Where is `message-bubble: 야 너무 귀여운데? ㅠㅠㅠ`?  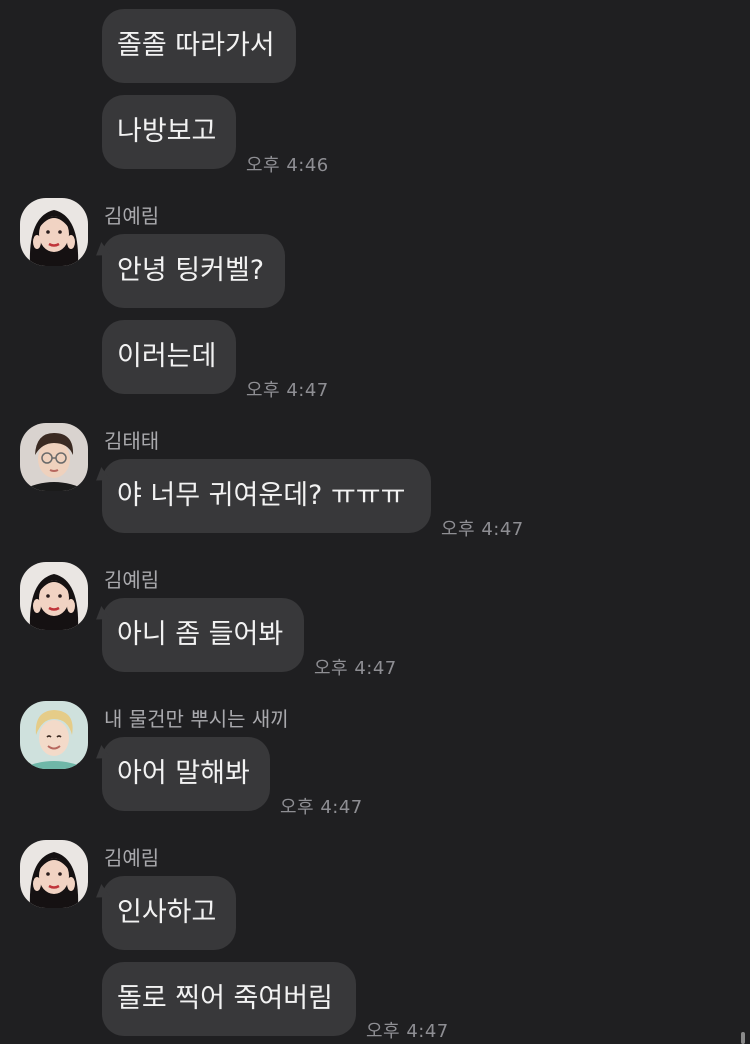
message-bubble: 야 너무 귀여운데? ㅠㅠㅠ is located at coordinates (266, 496).